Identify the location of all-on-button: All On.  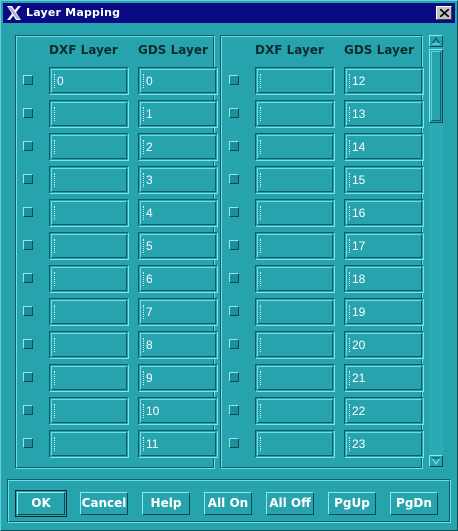
(228, 503).